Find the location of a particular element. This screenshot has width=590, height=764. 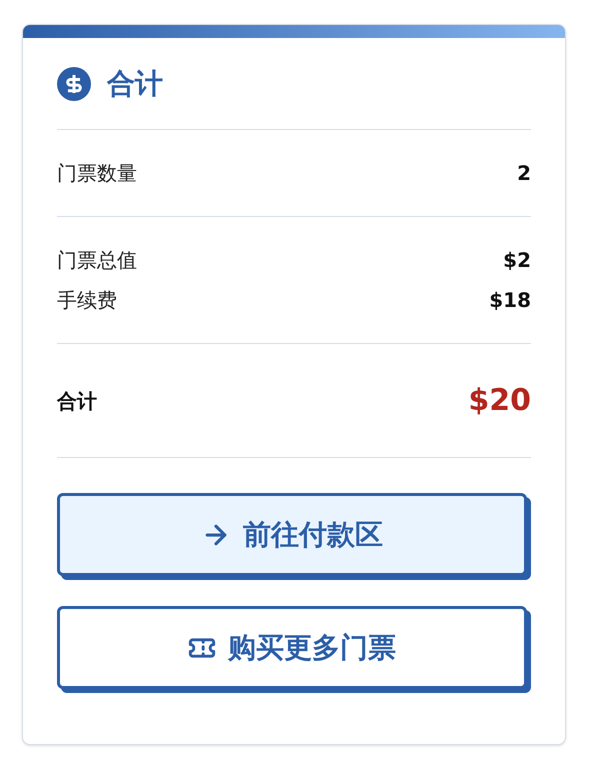

total-label: 合计 is located at coordinates (77, 401).